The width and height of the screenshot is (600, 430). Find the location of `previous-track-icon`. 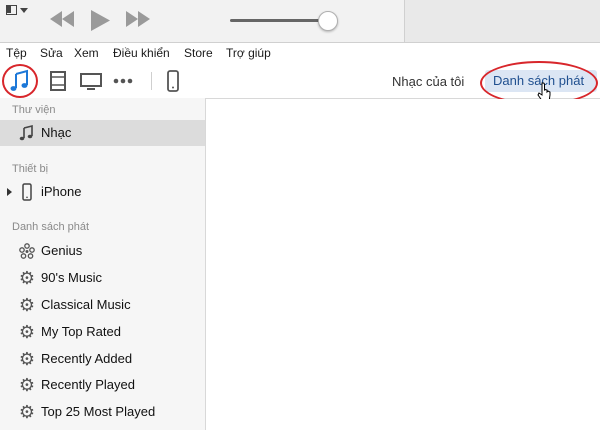

previous-track-icon is located at coordinates (62, 19).